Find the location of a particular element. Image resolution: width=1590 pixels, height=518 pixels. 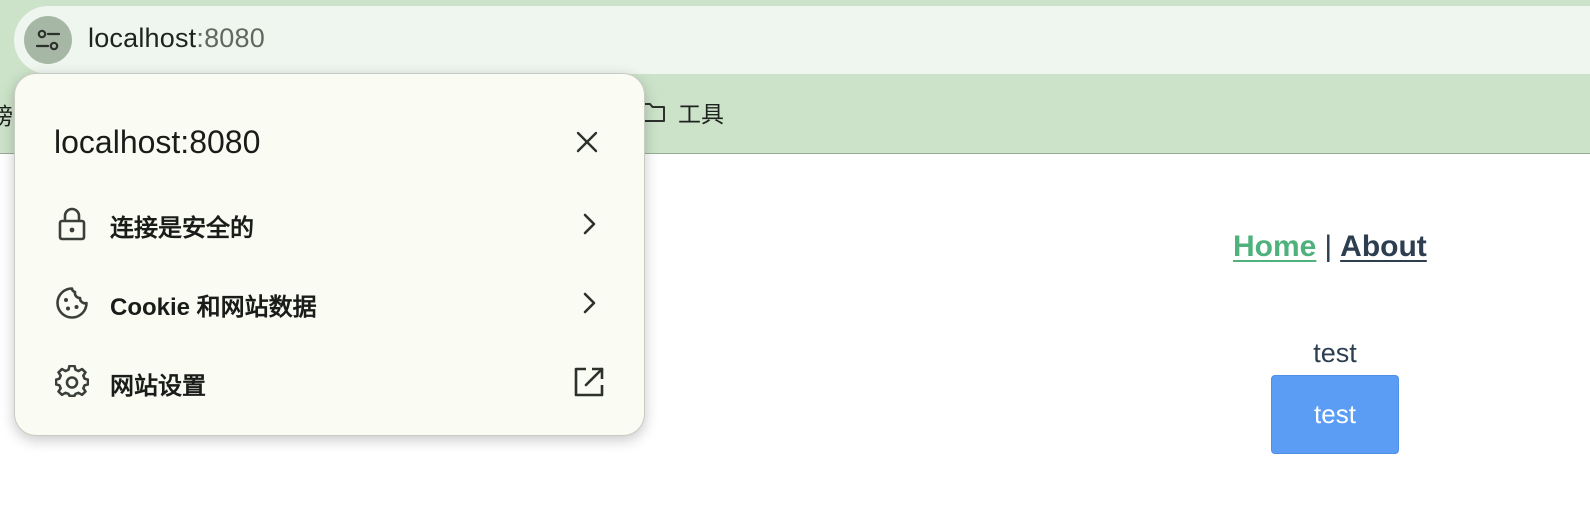

url-text: localhost:8080 is located at coordinates (176, 38).